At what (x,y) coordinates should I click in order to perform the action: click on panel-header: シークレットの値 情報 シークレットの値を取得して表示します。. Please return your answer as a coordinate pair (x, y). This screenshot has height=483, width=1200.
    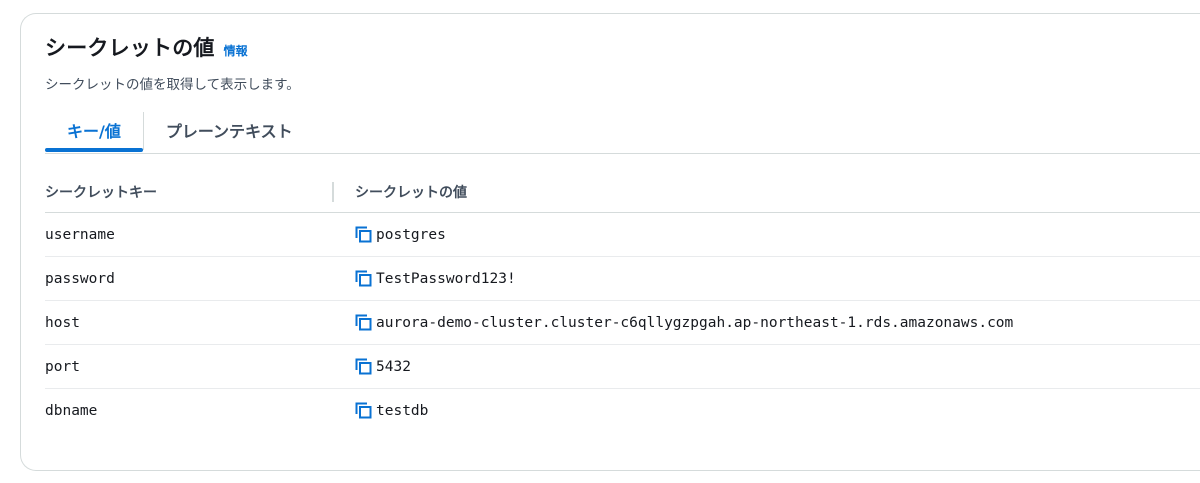
    Looking at the image, I should click on (172, 62).